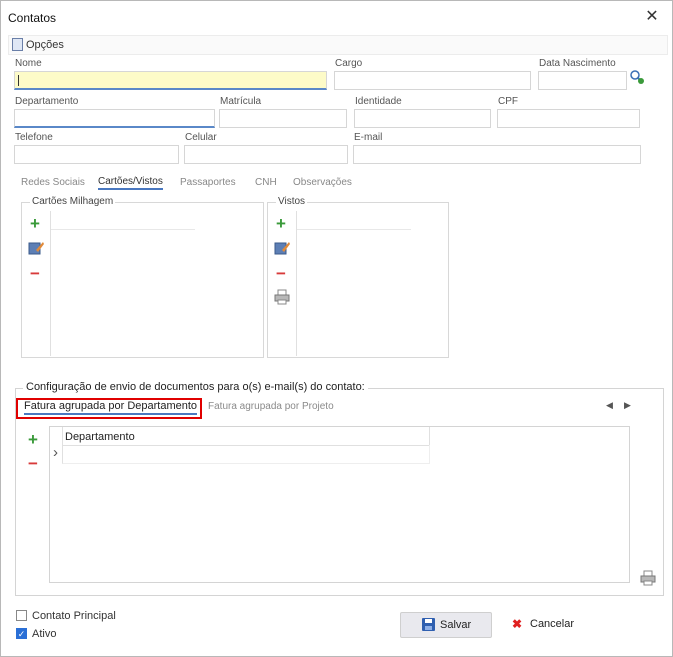  Describe the element at coordinates (21, 633) in the screenshot. I see `ativo-checkbox: ✓` at that location.